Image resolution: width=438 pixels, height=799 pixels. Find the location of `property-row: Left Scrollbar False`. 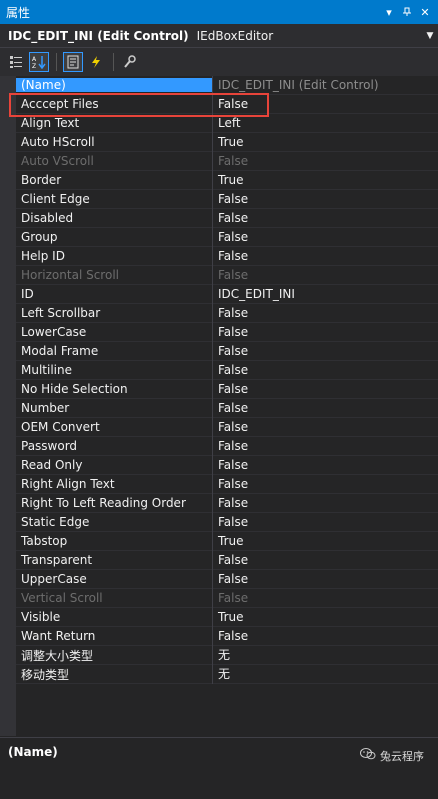

property-row: Left Scrollbar False is located at coordinates (227, 313).